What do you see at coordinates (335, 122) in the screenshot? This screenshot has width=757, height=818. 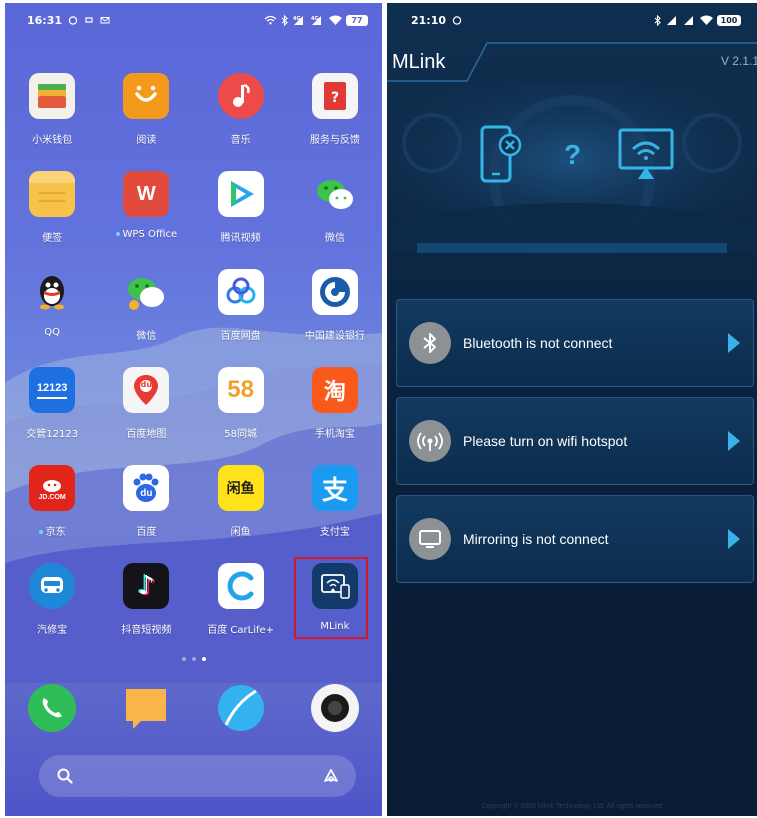 I see `app-service-feedback: ? 服务与反馈` at bounding box center [335, 122].